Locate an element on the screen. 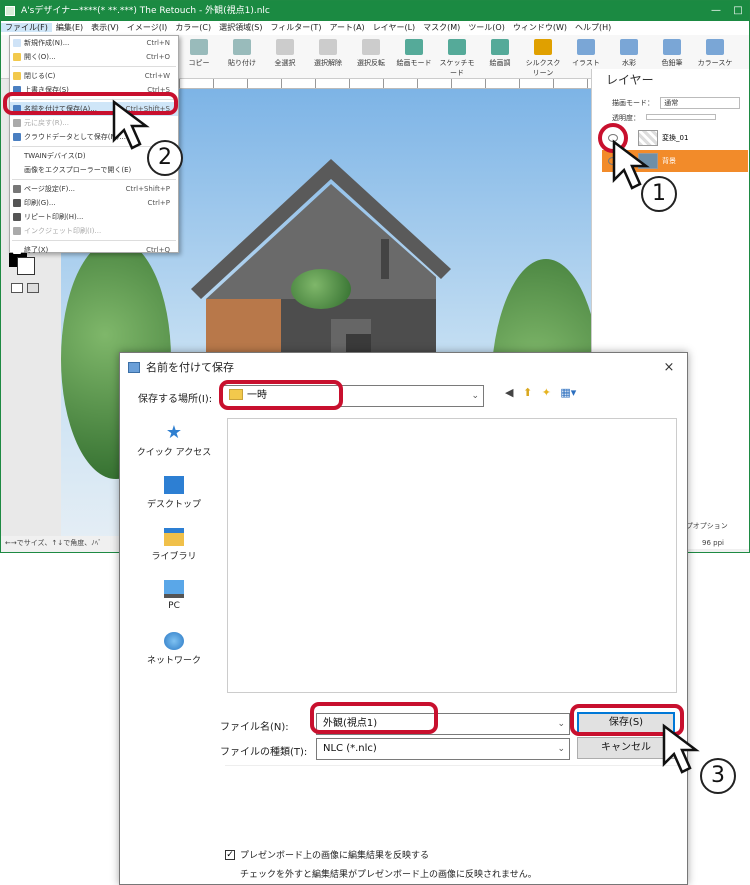 This screenshot has width=750, height=885. place-label: ライブラリ is located at coordinates (174, 557).